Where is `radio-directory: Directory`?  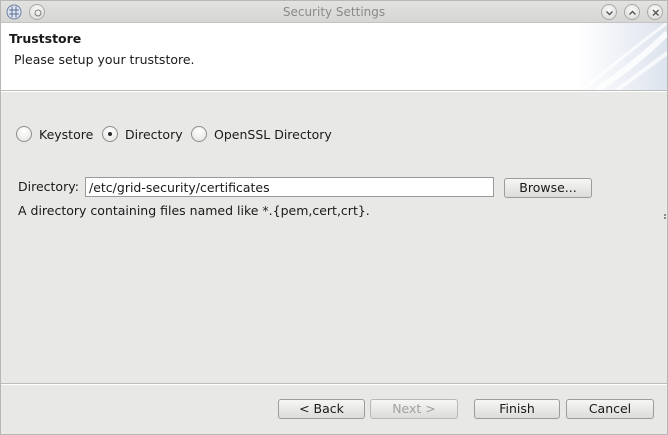 radio-directory: Directory is located at coordinates (142, 134).